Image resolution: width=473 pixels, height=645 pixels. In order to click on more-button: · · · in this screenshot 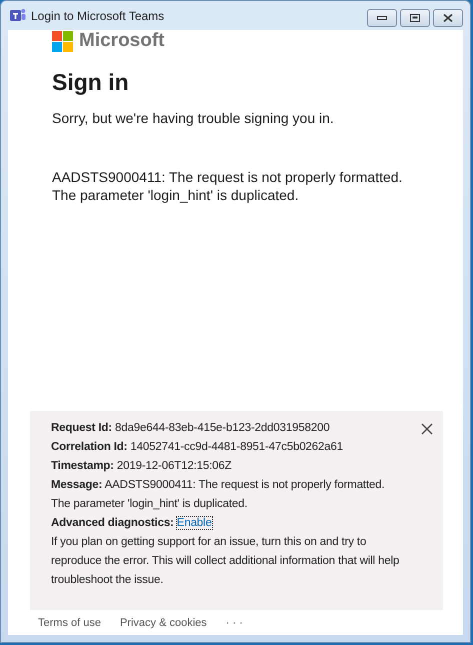, I will do `click(234, 623)`.